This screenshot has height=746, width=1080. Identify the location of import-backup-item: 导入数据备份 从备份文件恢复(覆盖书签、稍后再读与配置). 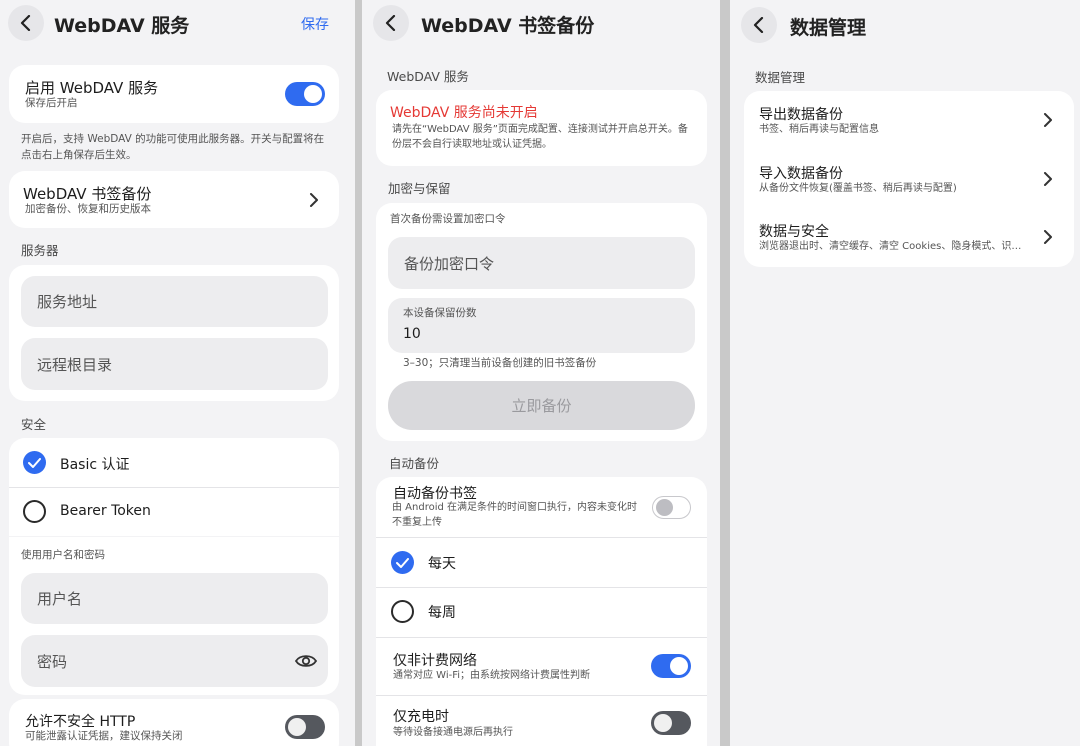
(909, 179).